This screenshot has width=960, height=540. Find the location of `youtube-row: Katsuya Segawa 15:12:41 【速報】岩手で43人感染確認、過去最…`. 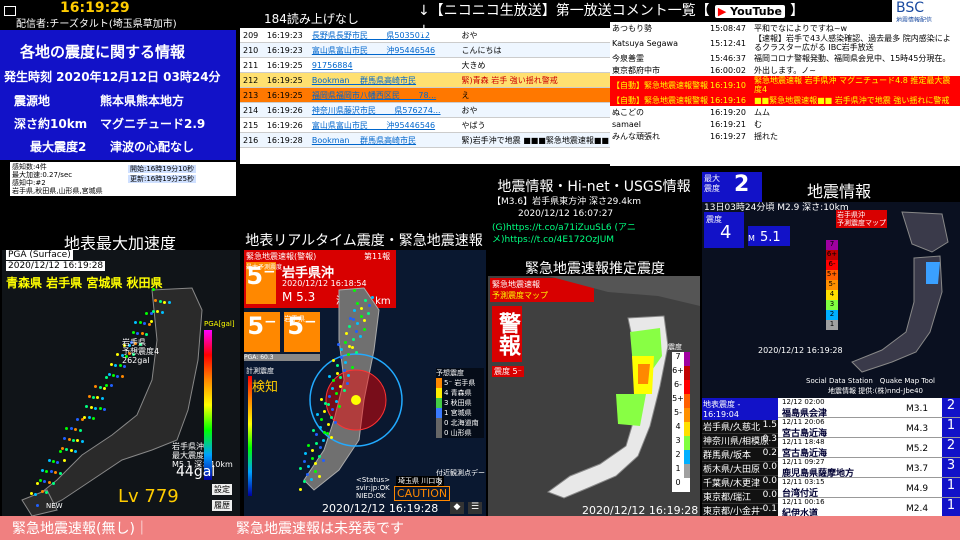

youtube-row: Katsuya Segawa 15:12:41 【速報】岩手で43人感染確認、過去最… is located at coordinates (785, 43).